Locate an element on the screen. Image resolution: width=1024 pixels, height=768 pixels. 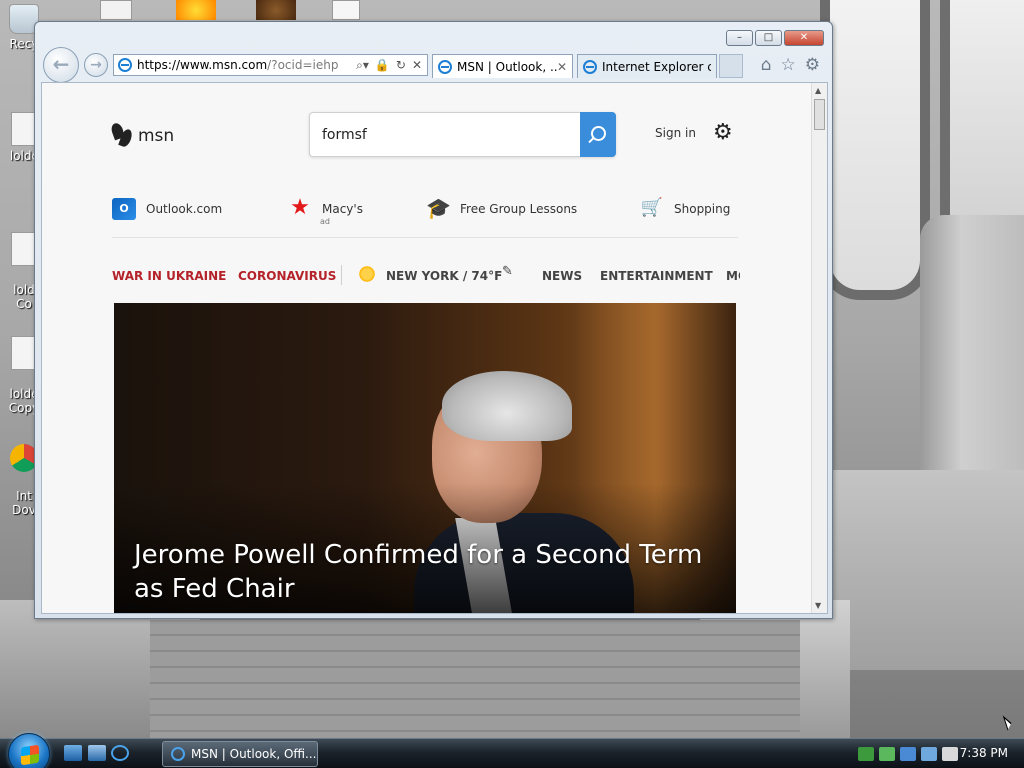
start-button is located at coordinates (29, 750).